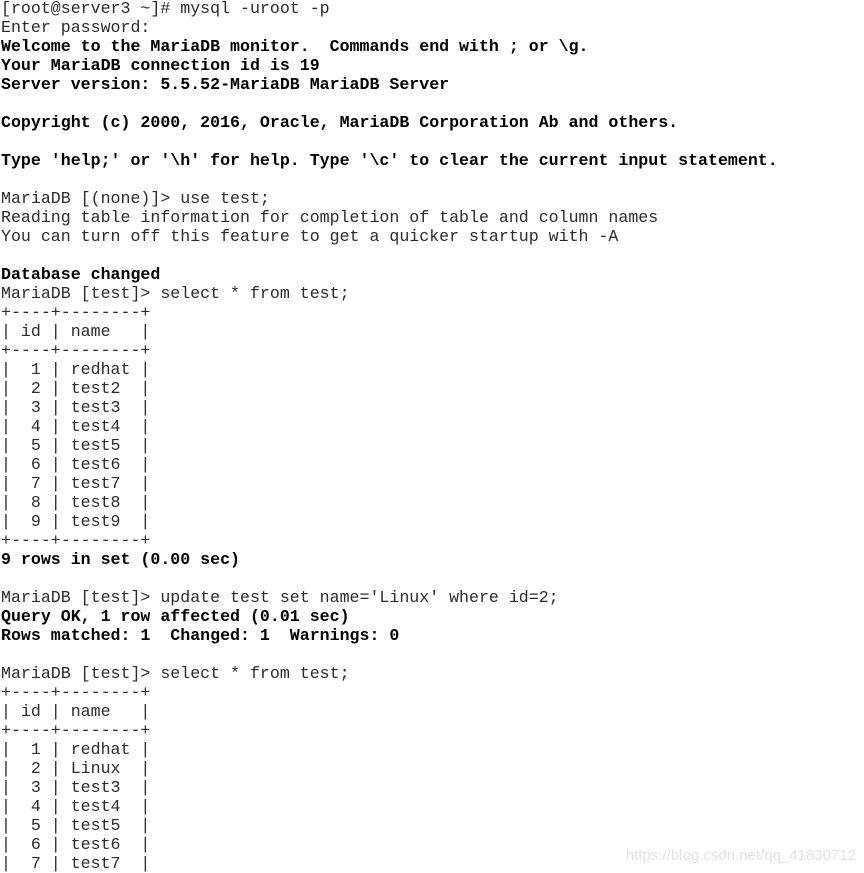  I want to click on output-line: Query OK, 1 row affected (0.01 sec), so click(175, 616).